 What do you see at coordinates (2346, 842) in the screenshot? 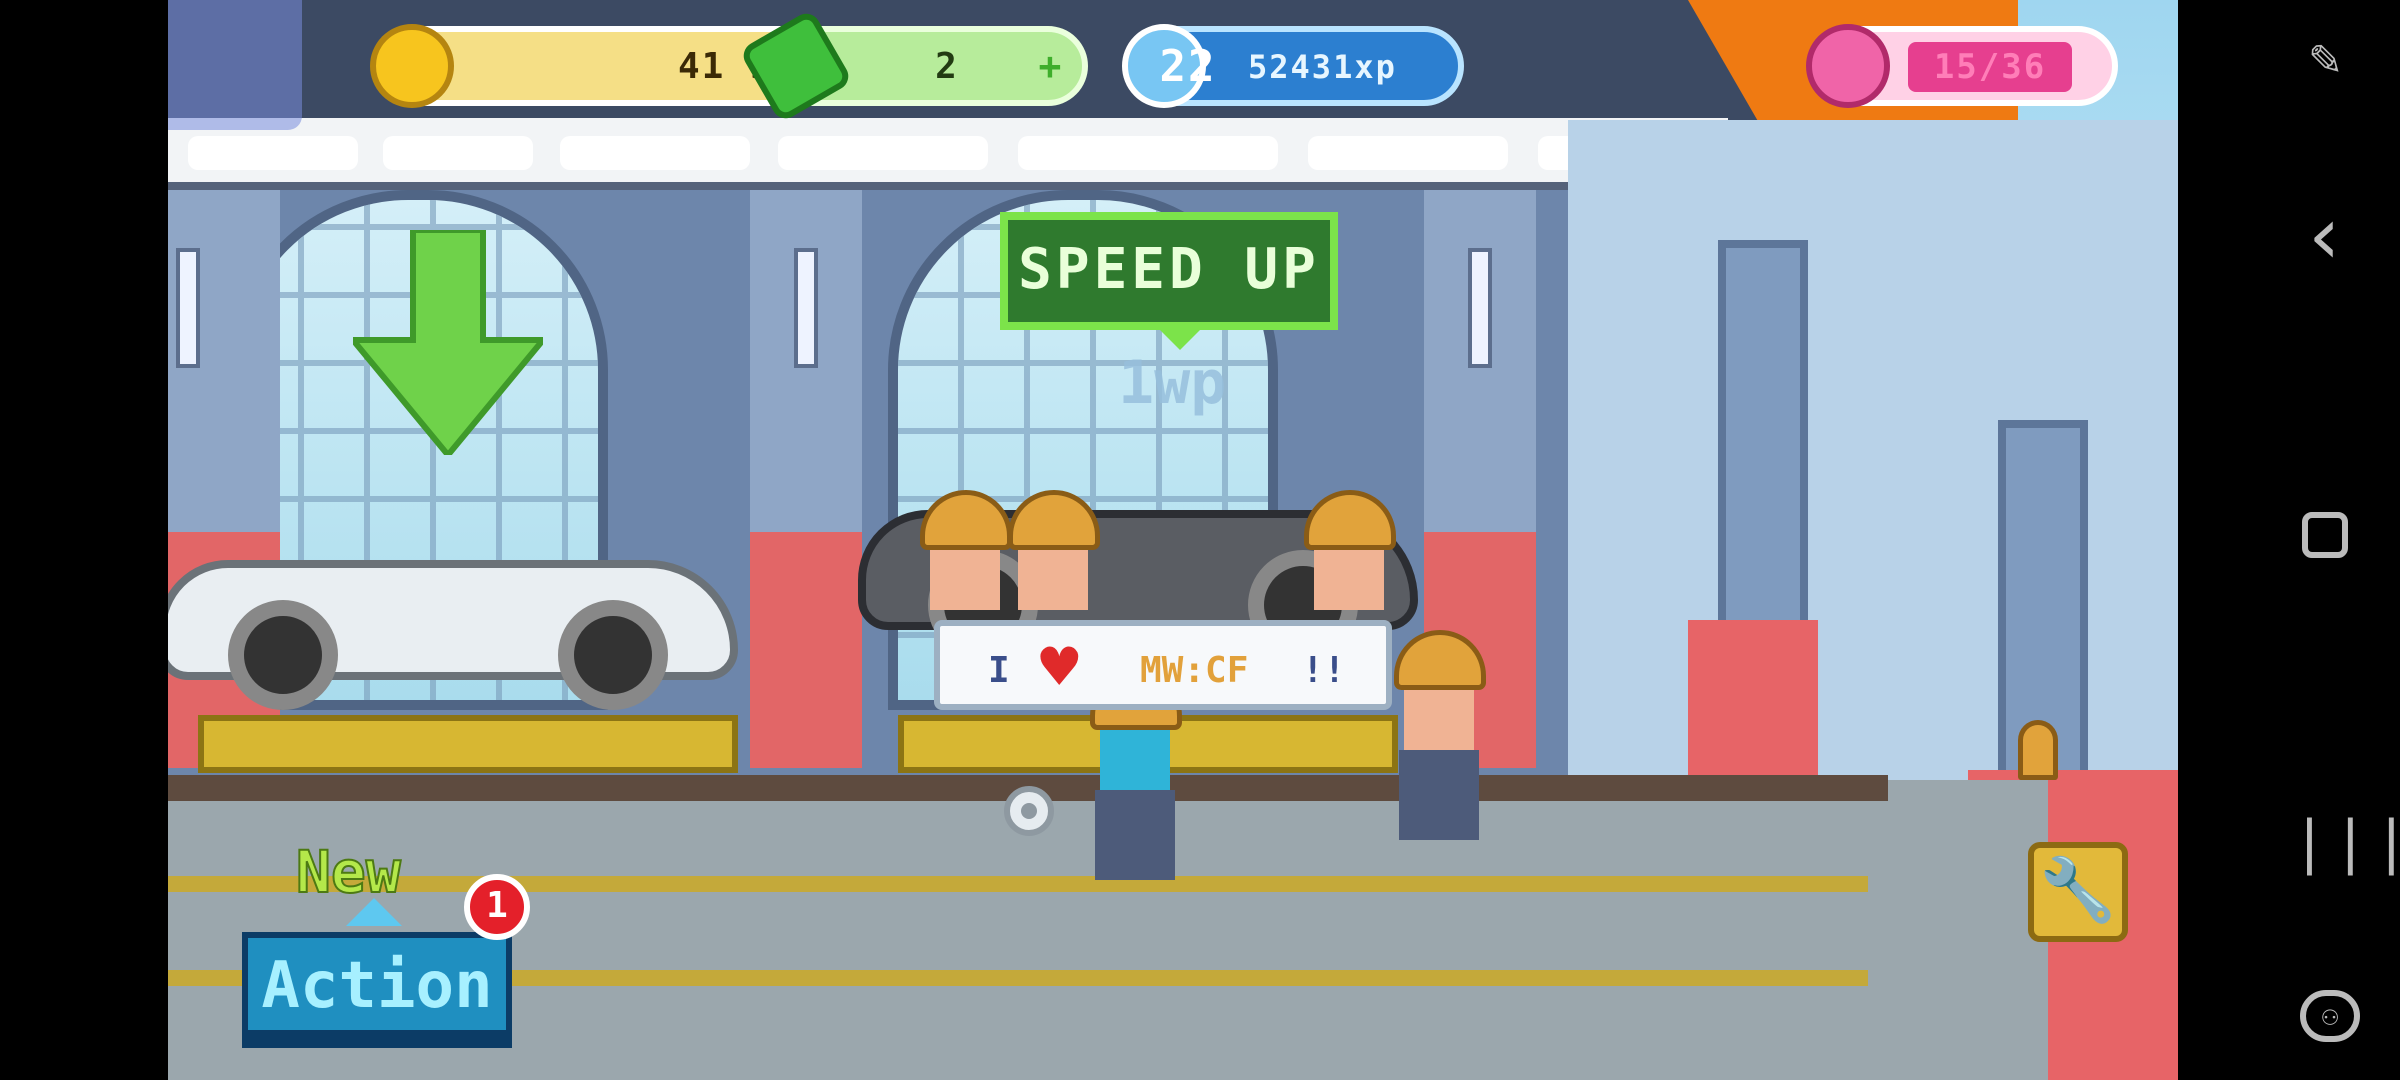
I see `recents-button: |||` at bounding box center [2346, 842].